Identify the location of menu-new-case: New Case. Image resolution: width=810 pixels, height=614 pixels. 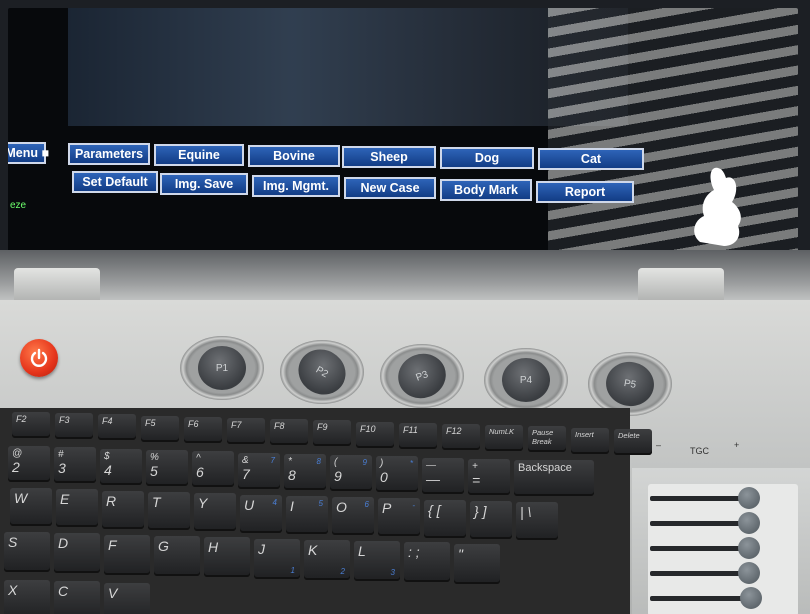
(390, 188).